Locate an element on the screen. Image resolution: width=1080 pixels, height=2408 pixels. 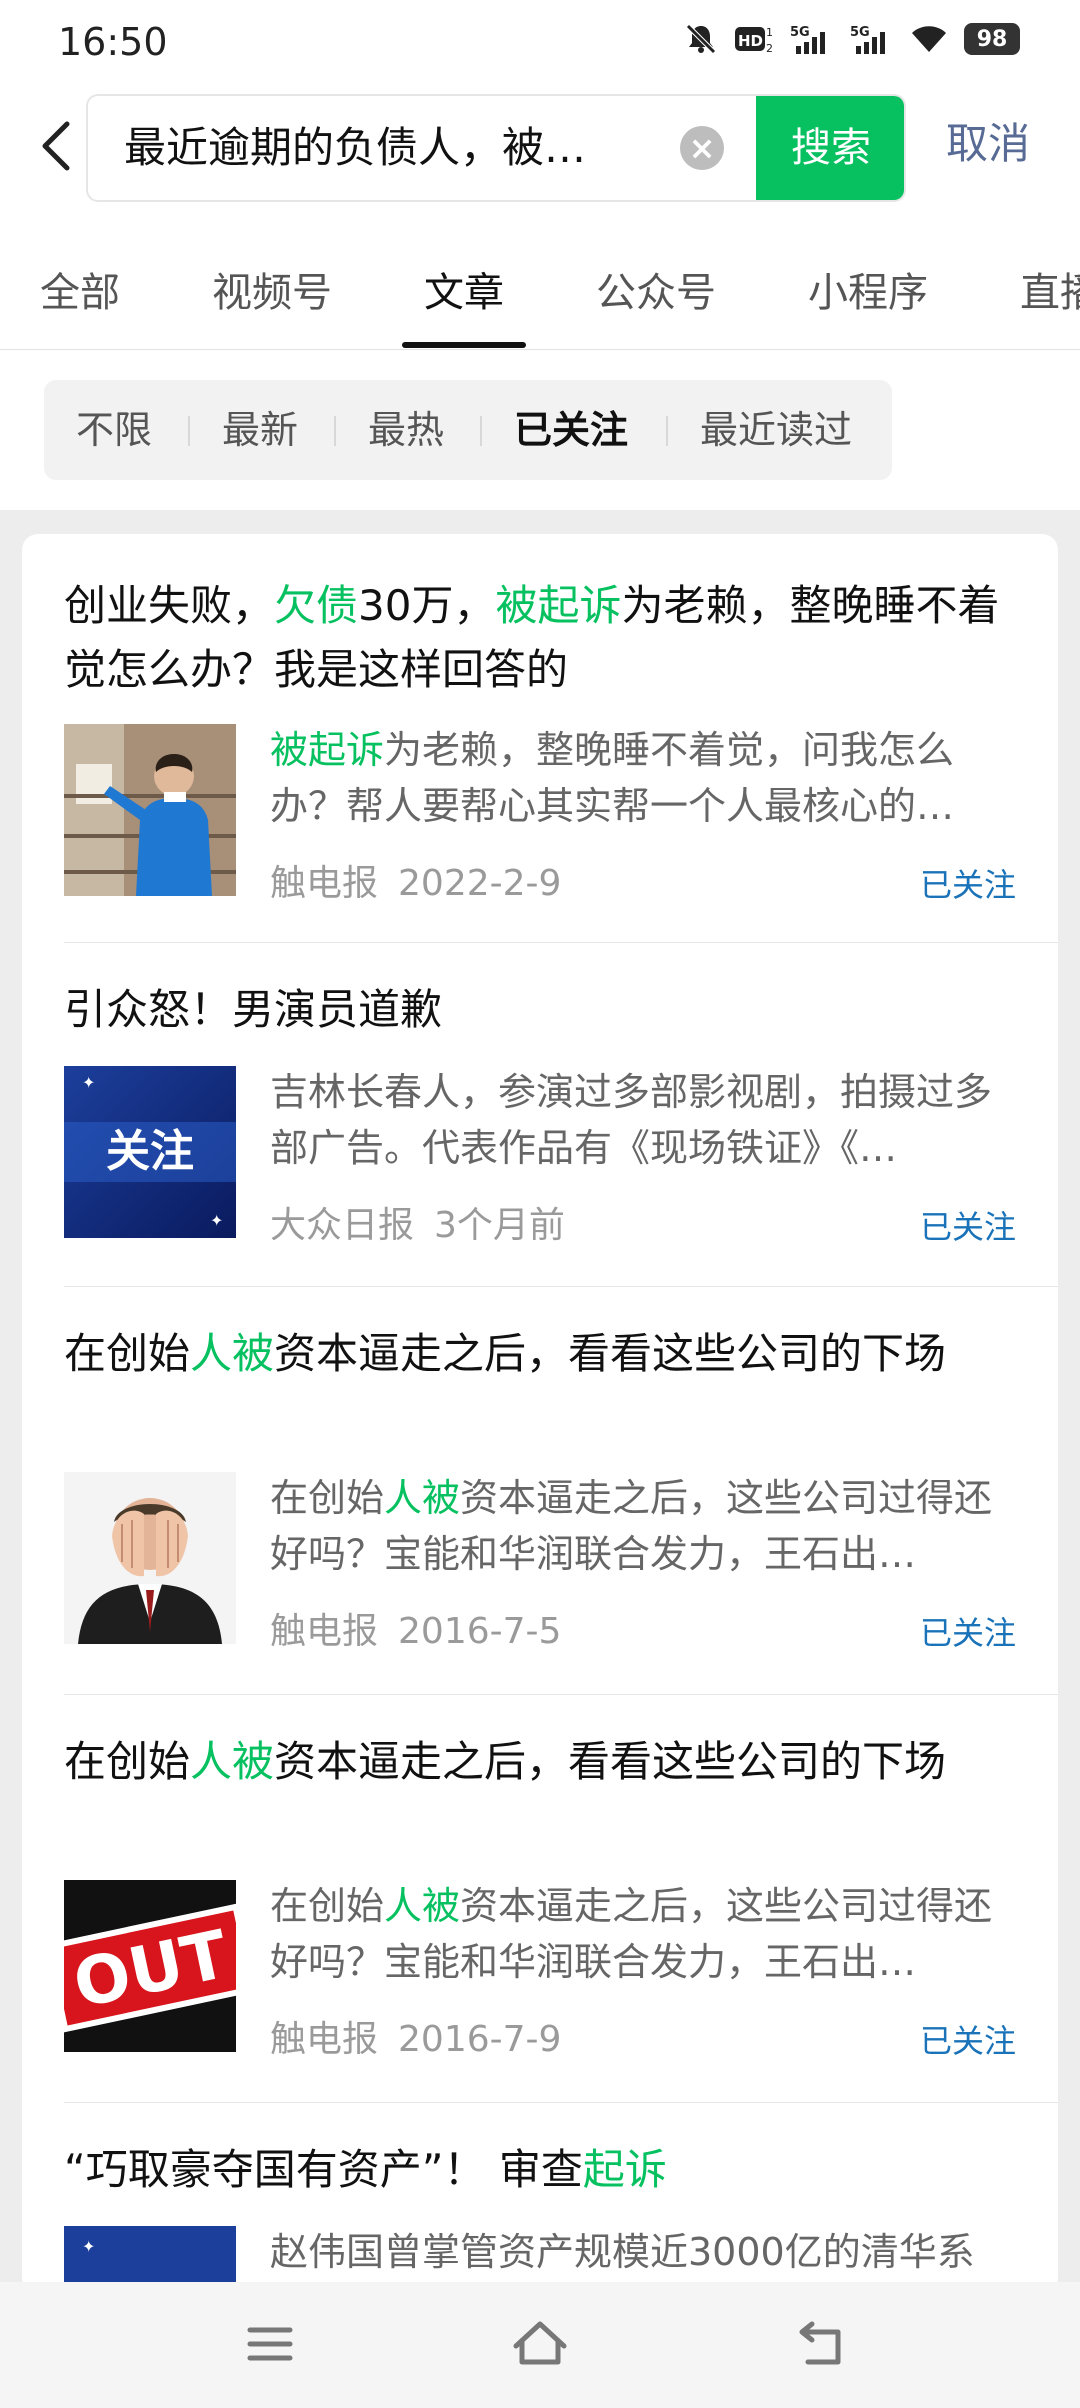
home-icon is located at coordinates (540, 2344).